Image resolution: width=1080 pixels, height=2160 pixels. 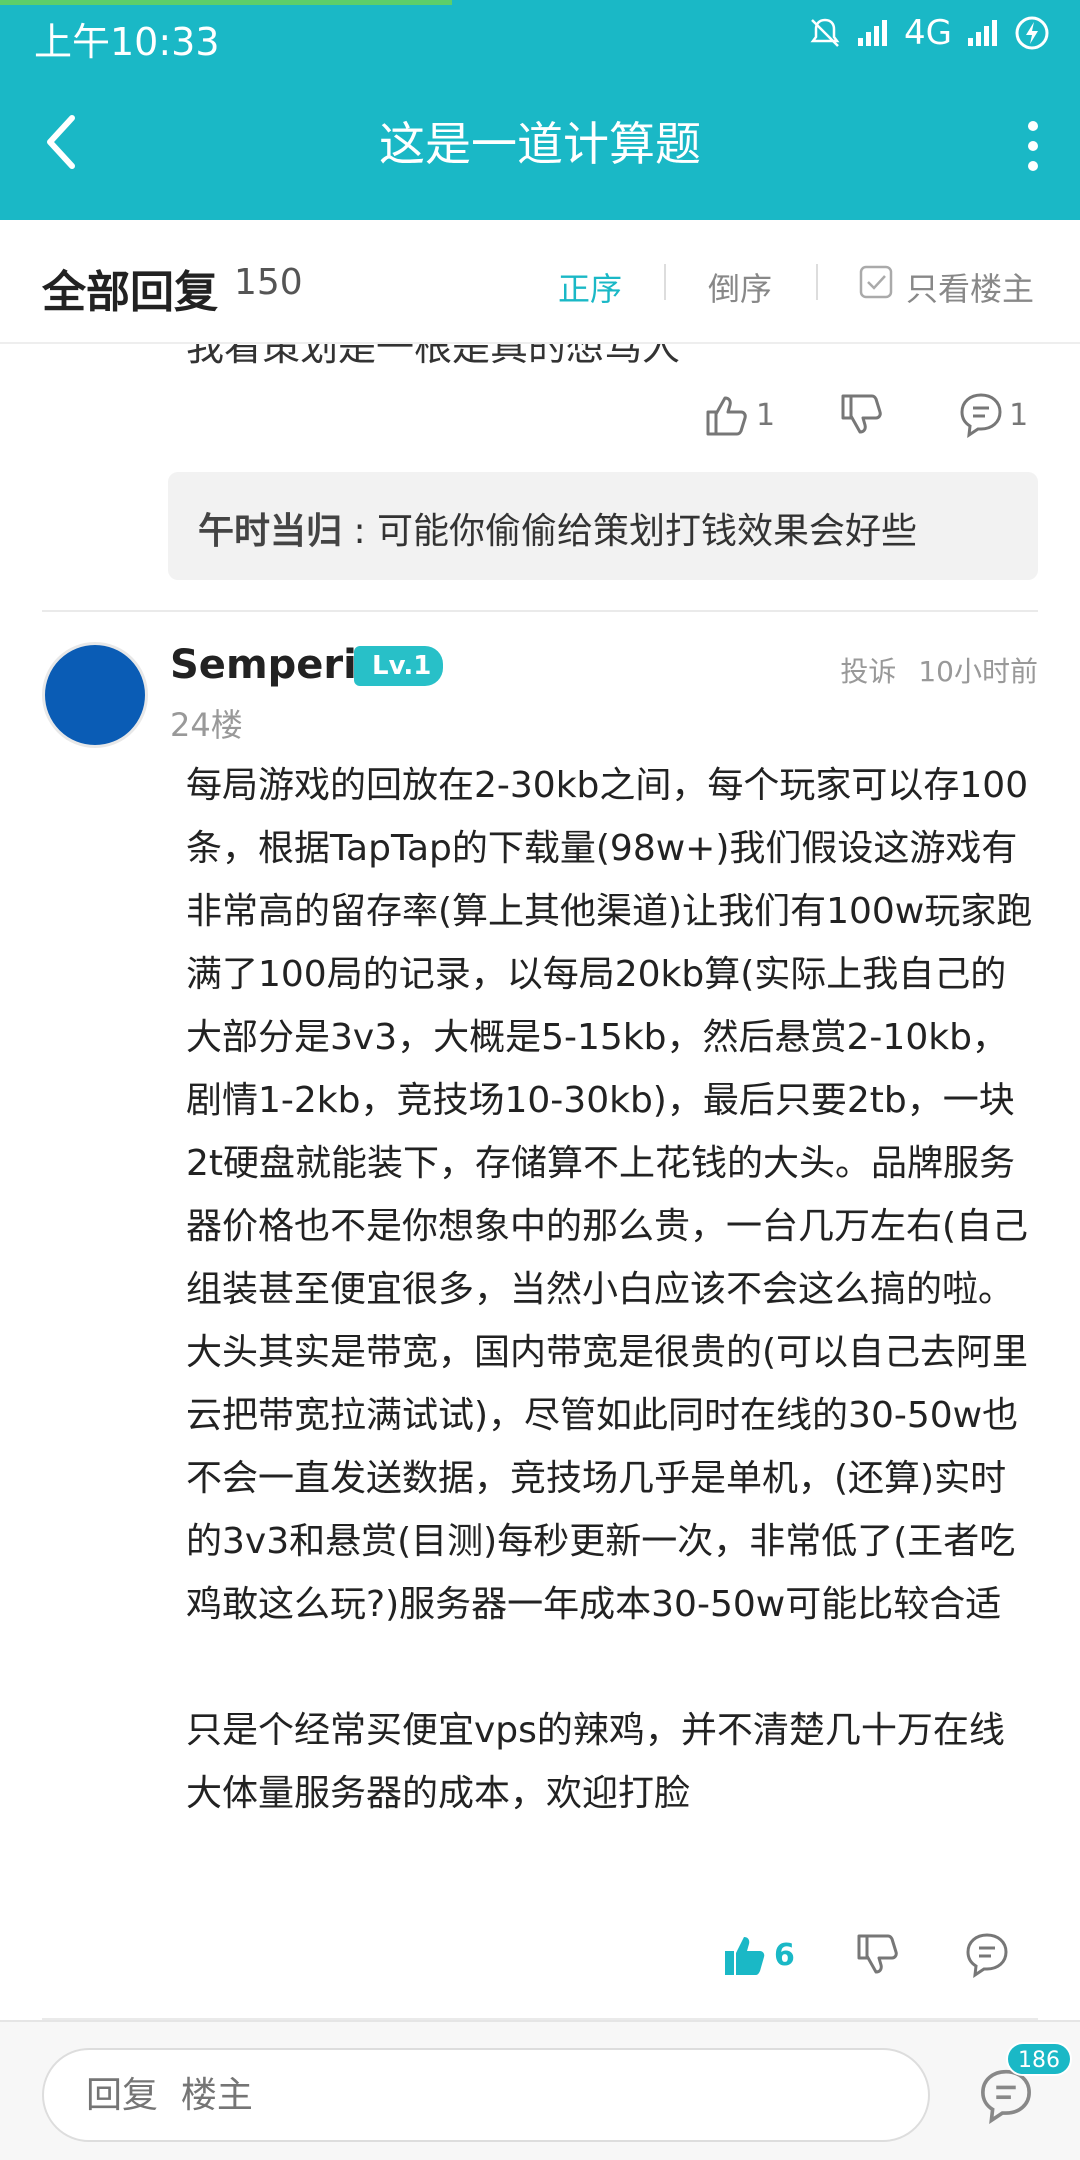 I want to click on comment-button, so click(x=987, y=1955).